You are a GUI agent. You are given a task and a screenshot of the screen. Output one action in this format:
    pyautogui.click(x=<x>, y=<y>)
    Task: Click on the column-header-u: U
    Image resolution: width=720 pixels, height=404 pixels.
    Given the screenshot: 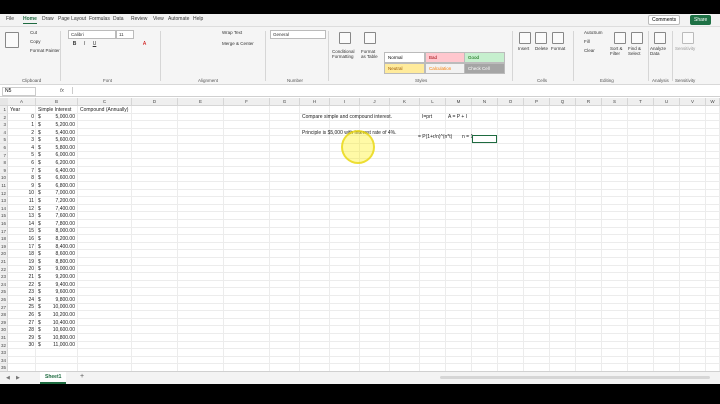 What is the action you would take?
    pyautogui.click(x=667, y=102)
    